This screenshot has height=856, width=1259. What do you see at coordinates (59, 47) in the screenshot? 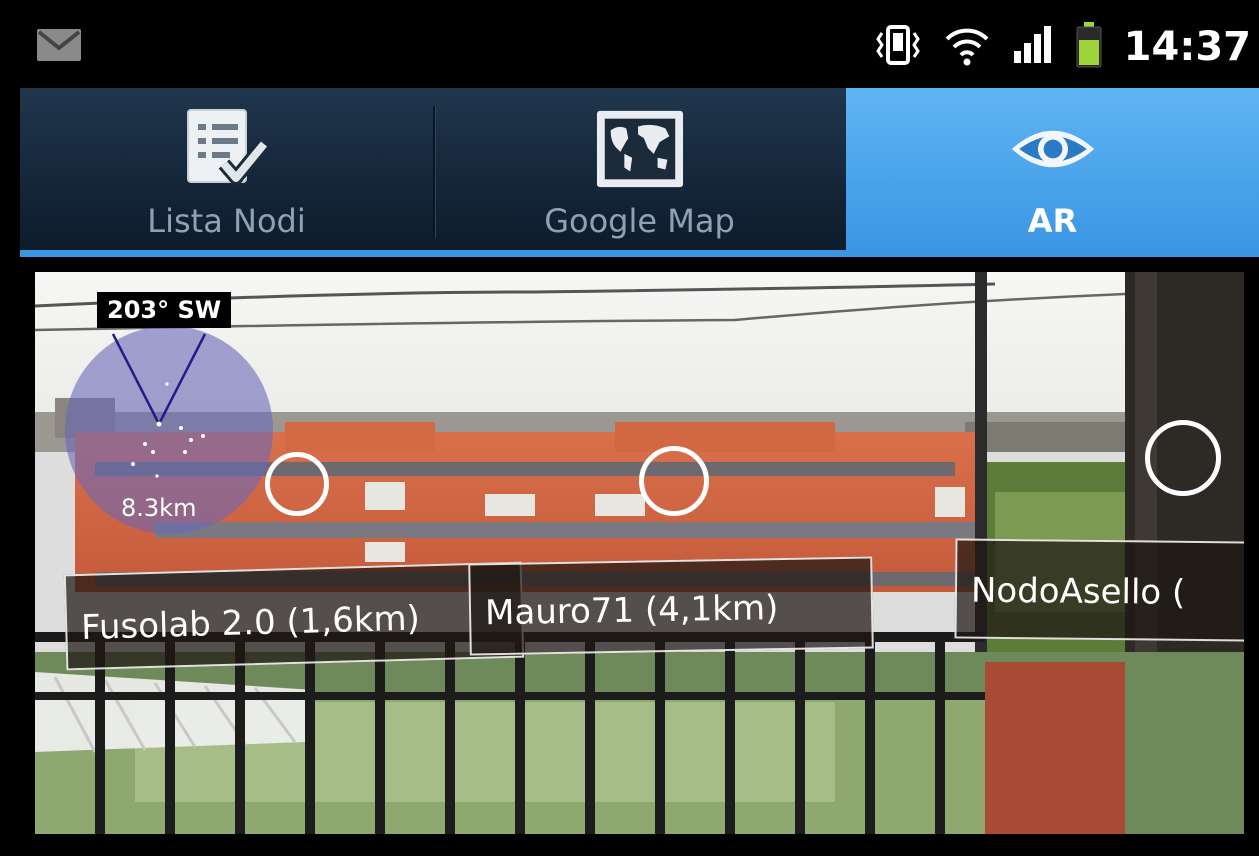
I see `gmail-envelope-icon` at bounding box center [59, 47].